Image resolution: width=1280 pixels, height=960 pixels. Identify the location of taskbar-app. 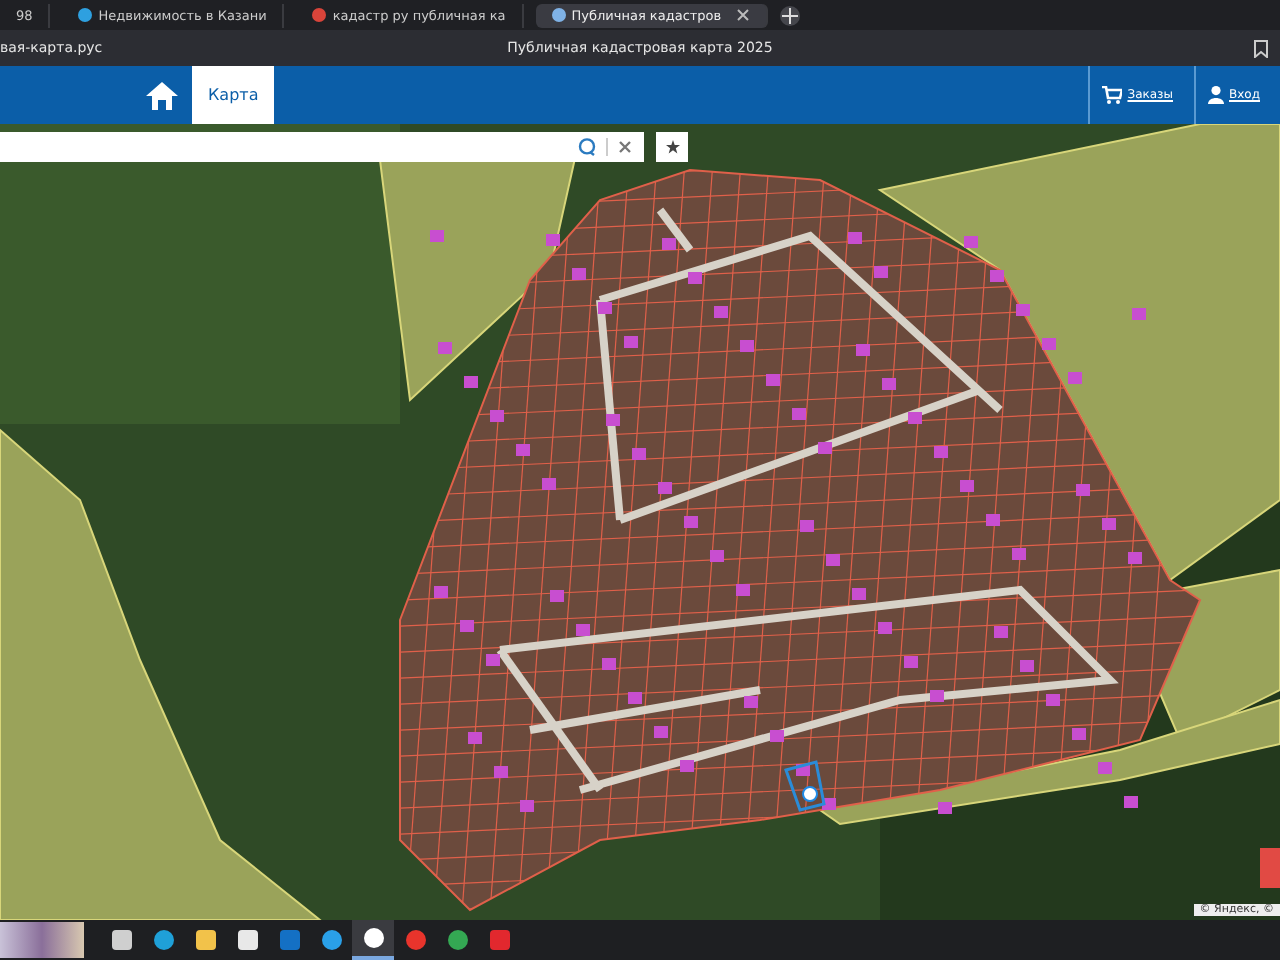
(373, 940).